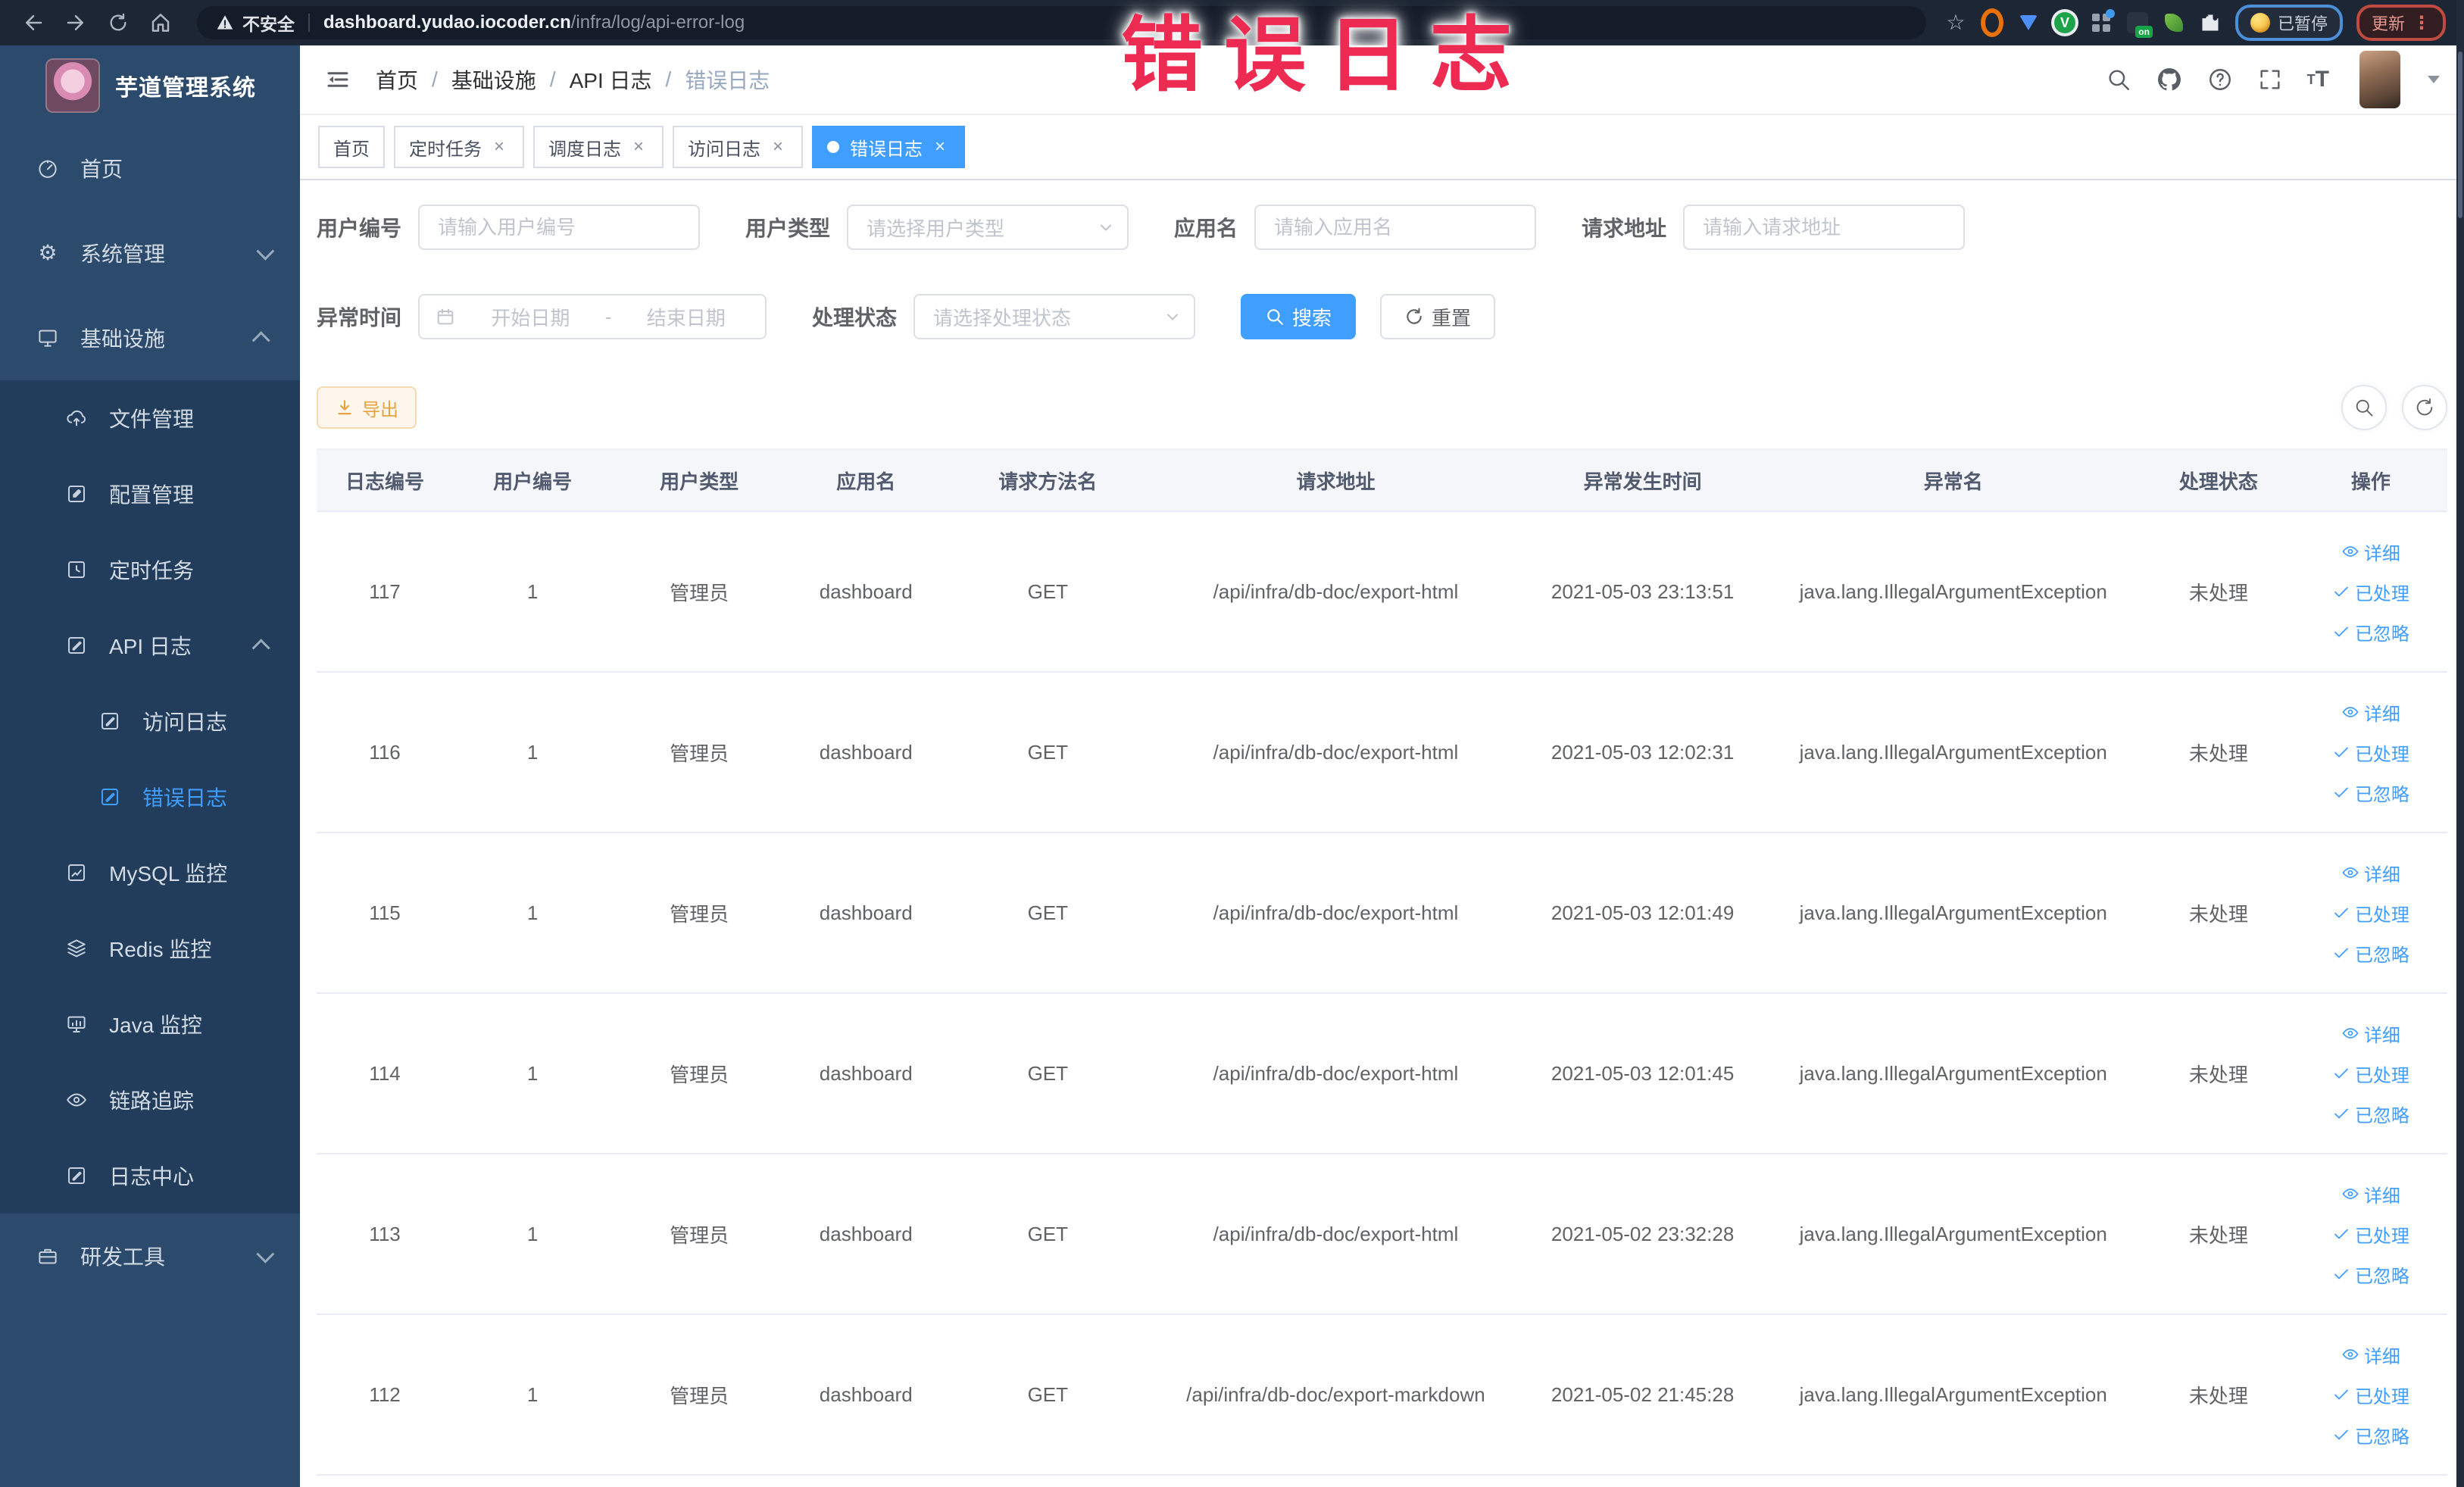  I want to click on sidebar-item-file-manage: 文件管理, so click(150, 418).